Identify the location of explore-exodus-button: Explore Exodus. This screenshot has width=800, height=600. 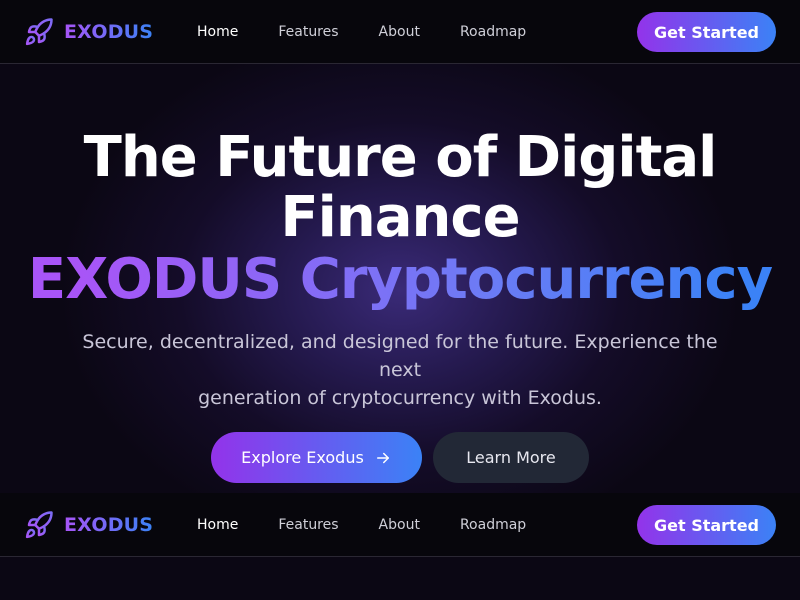
(316, 457).